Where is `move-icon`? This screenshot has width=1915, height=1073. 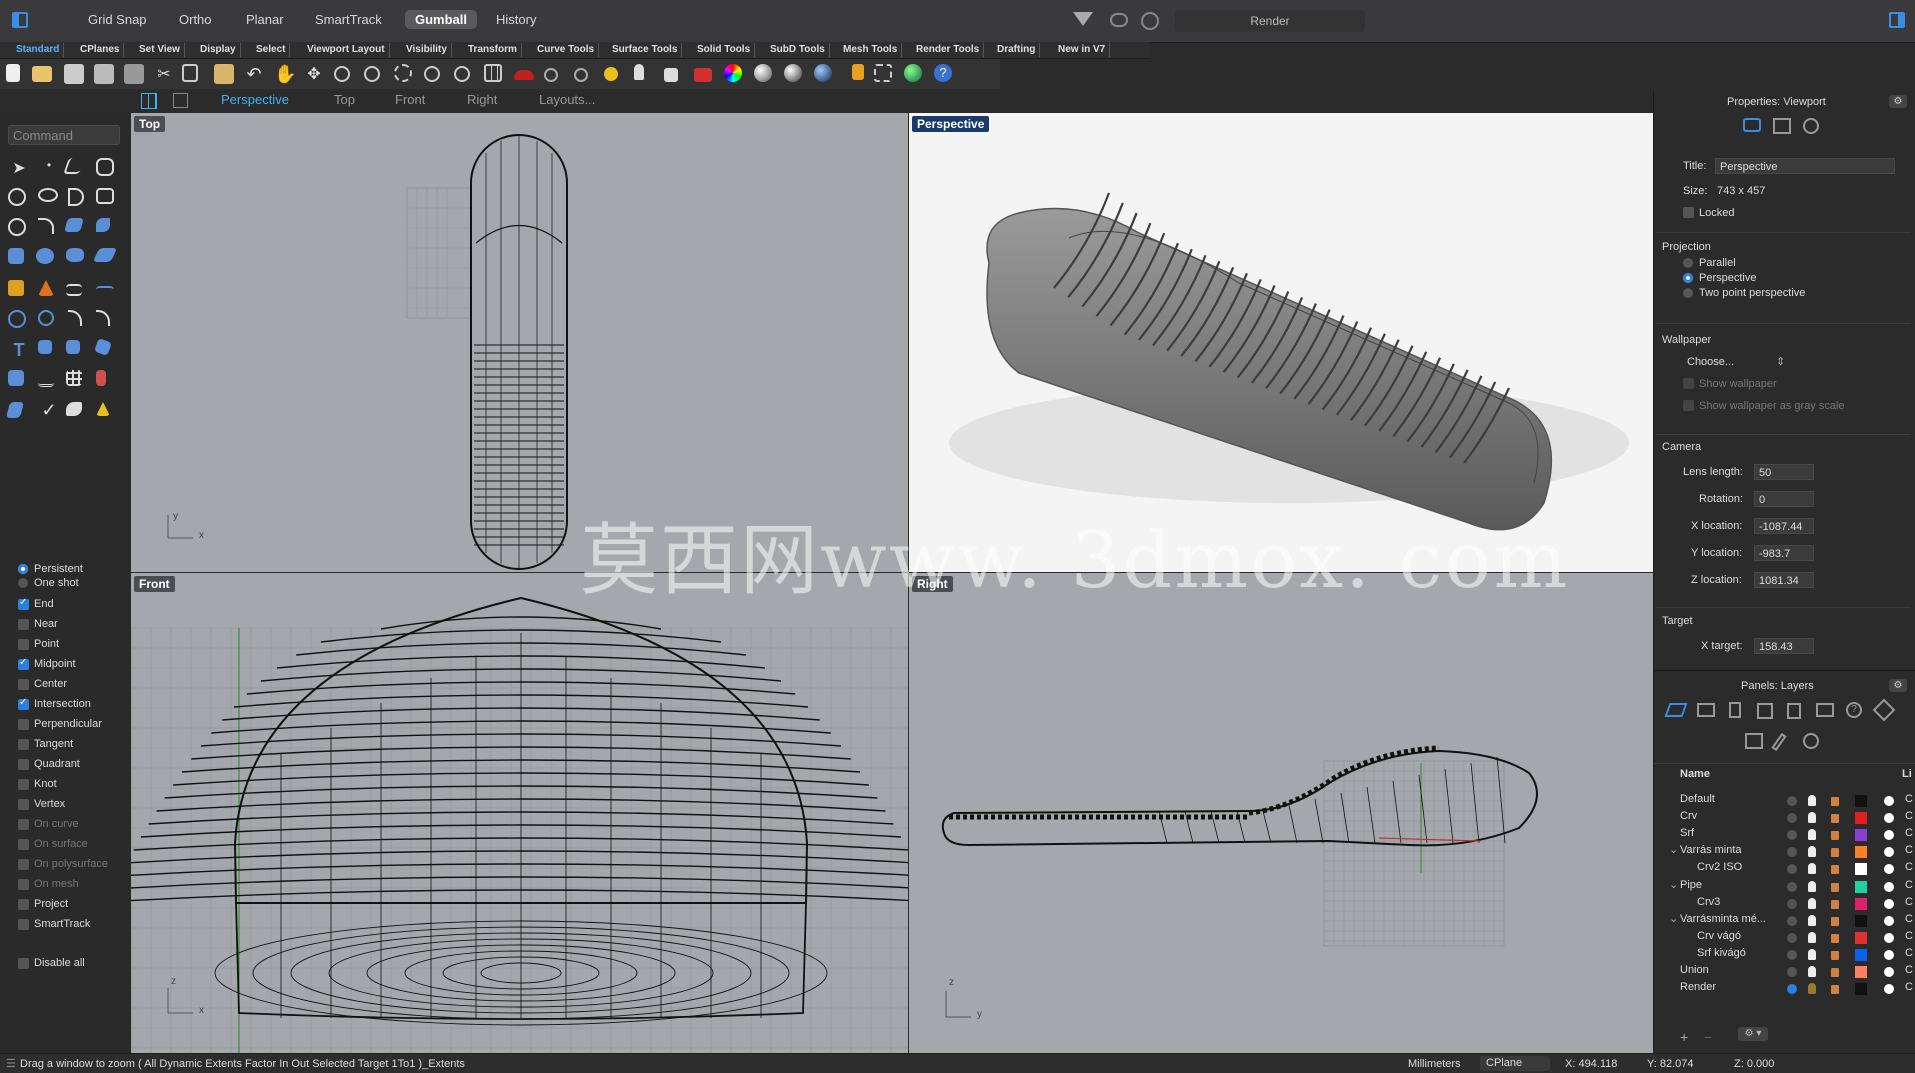 move-icon is located at coordinates (45, 347).